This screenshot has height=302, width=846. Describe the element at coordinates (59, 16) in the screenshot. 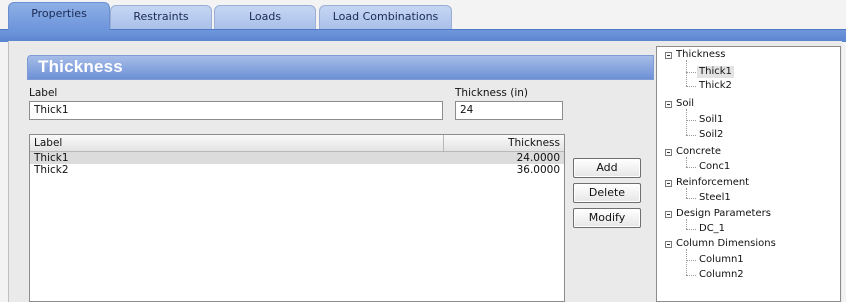

I see `tab-properties: Properties` at that location.